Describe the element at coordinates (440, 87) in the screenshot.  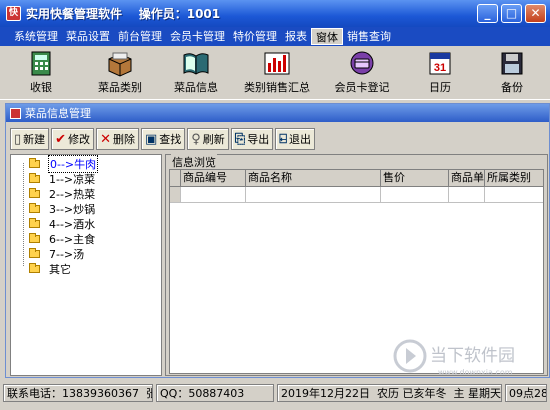
I see `toolbar-calendar-label: 日历` at that location.